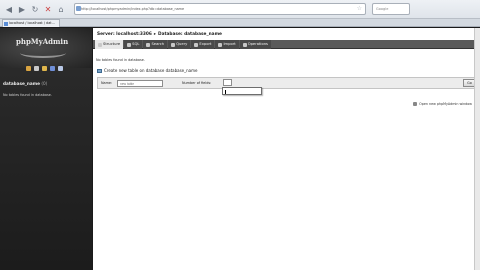 The image size is (480, 270). What do you see at coordinates (129, 44) in the screenshot?
I see `sql-icon` at bounding box center [129, 44].